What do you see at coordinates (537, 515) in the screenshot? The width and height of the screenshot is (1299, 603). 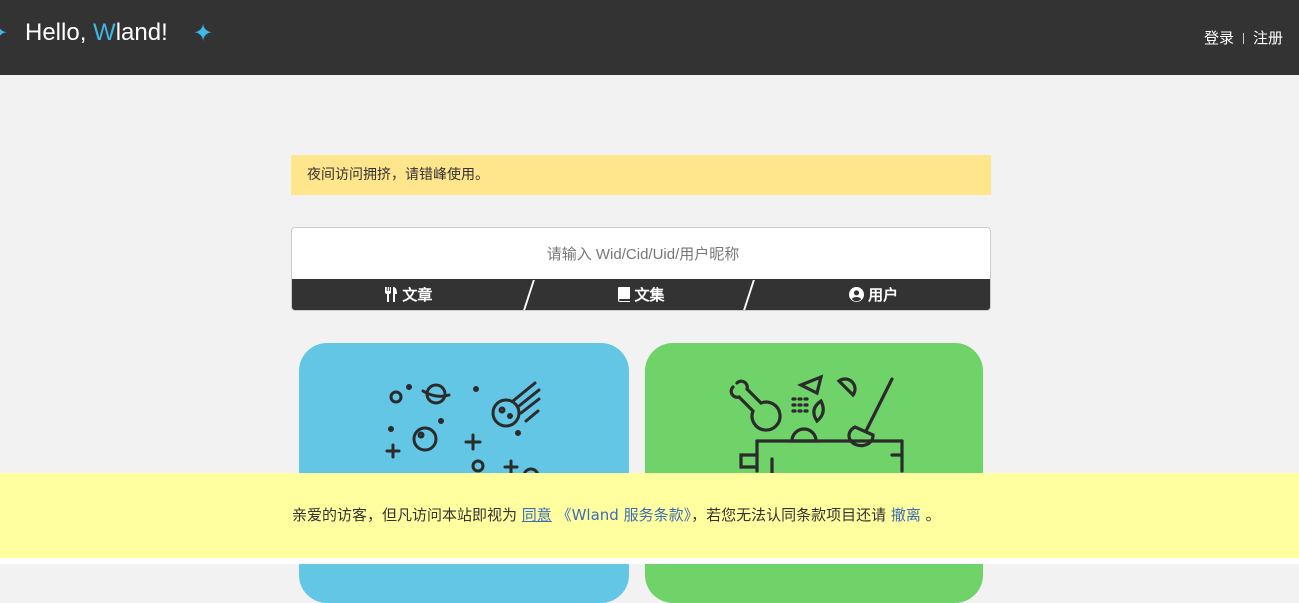 I see `agree-link: 同意` at bounding box center [537, 515].